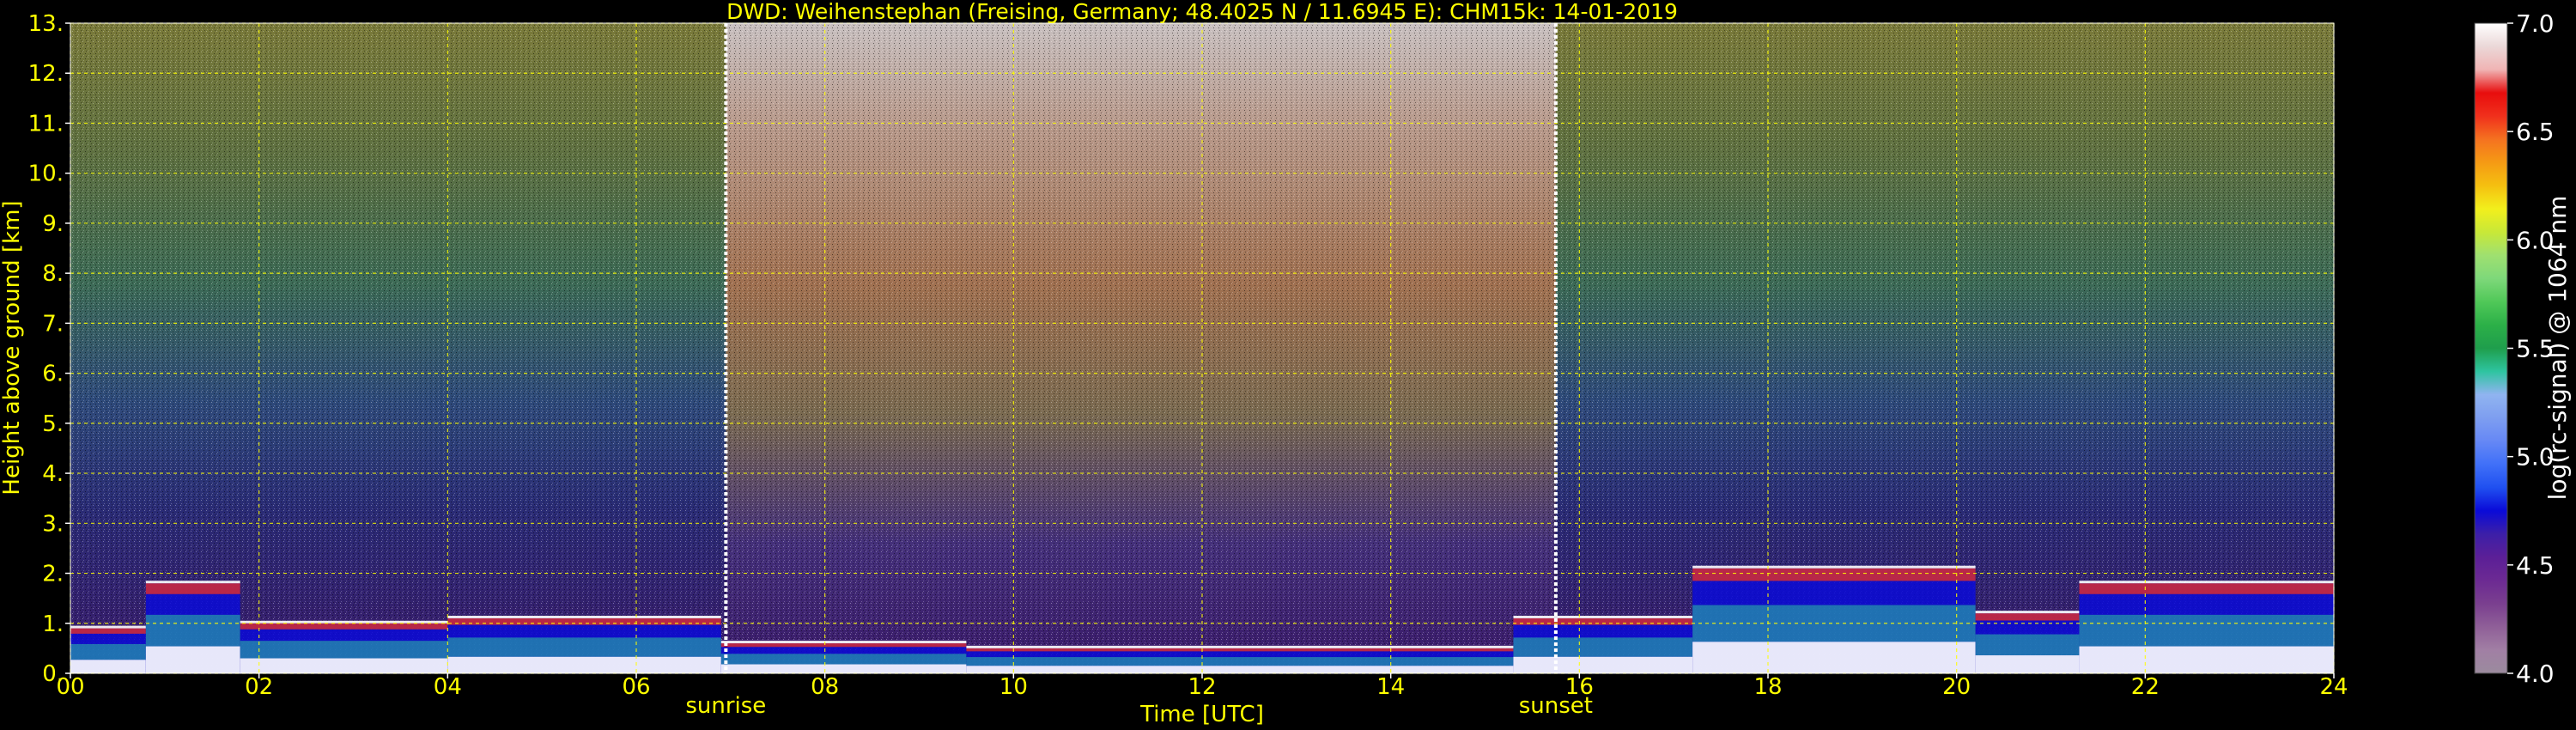 Image resolution: width=2576 pixels, height=730 pixels. I want to click on colorbar-label: log(rc-signal) @ 1064 nm, so click(2558, 348).